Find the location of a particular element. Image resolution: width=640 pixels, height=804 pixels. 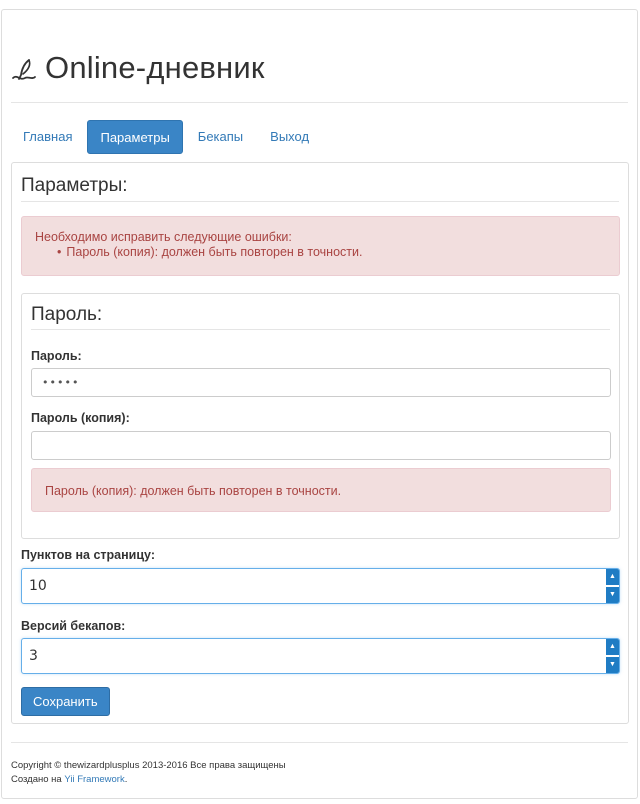

nav-item-logout: Выход is located at coordinates (289, 137).